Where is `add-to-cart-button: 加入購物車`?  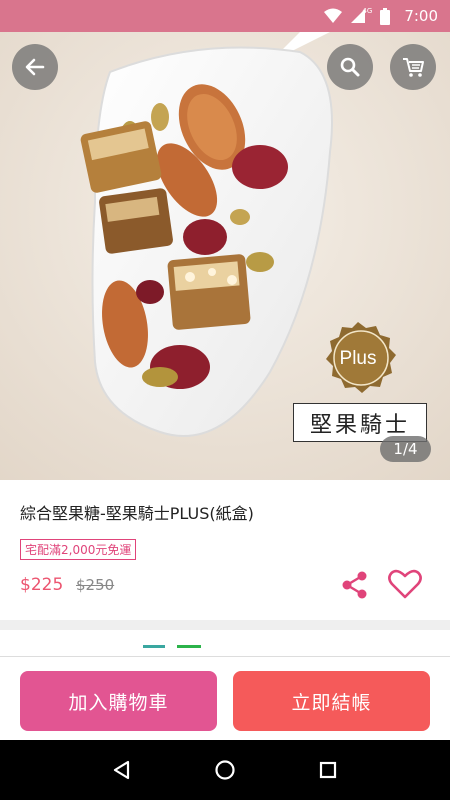
add-to-cart-button: 加入購物車 is located at coordinates (118, 701).